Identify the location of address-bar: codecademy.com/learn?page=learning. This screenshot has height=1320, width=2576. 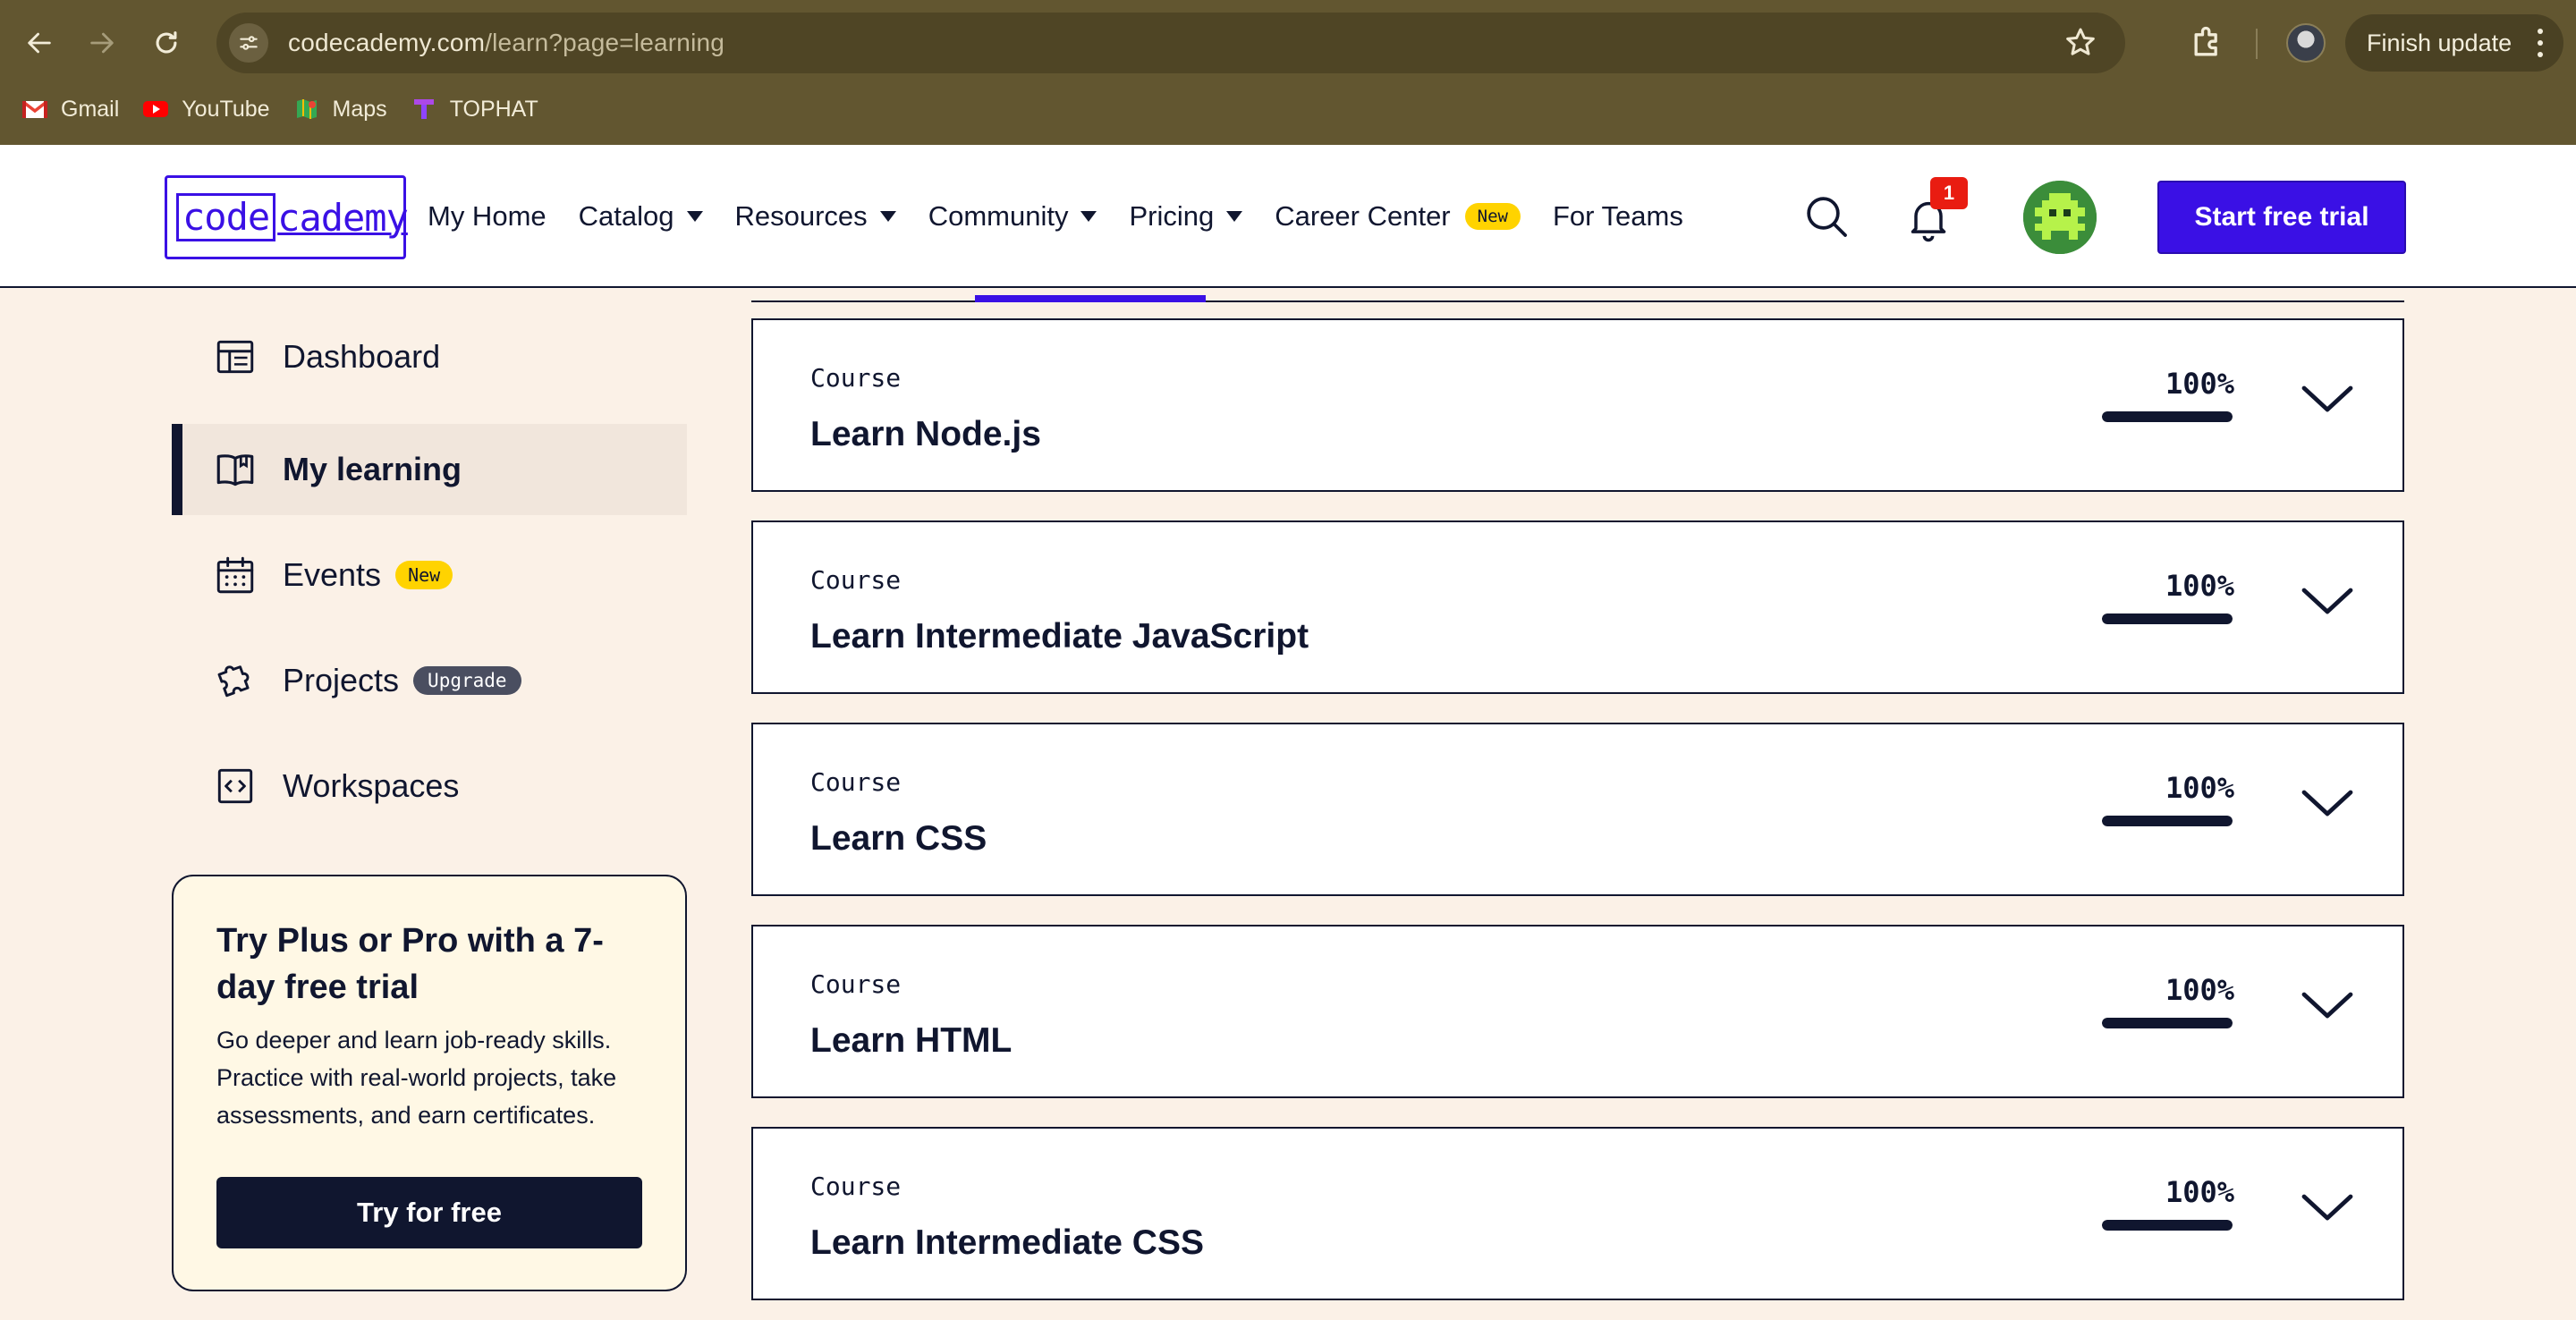
(1170, 43).